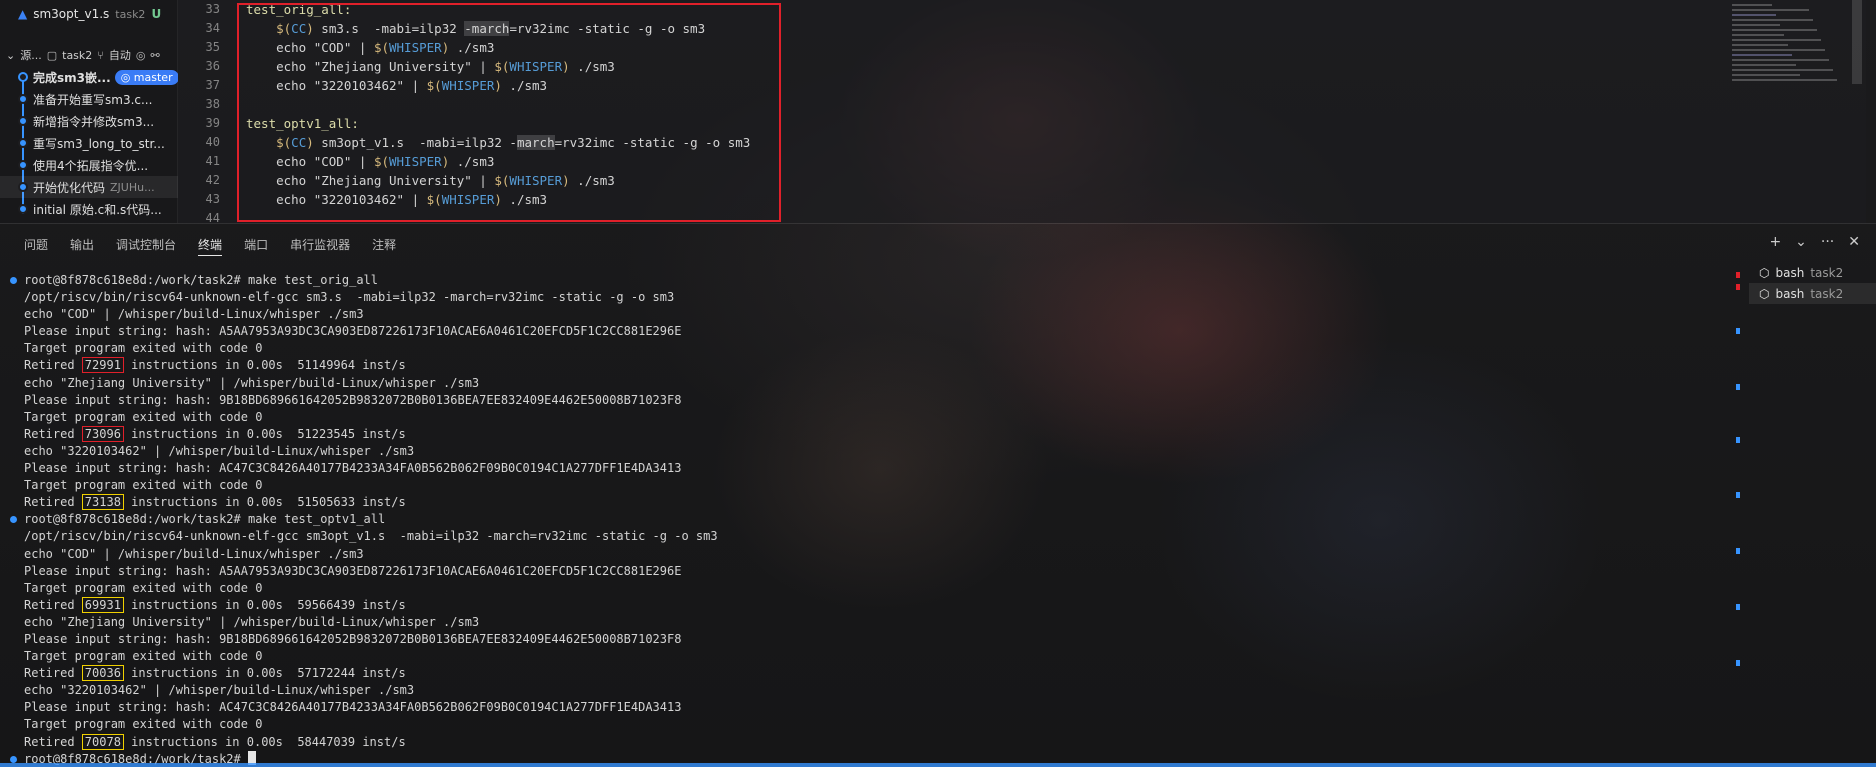  What do you see at coordinates (938, 223) in the screenshot?
I see `panel-divider` at bounding box center [938, 223].